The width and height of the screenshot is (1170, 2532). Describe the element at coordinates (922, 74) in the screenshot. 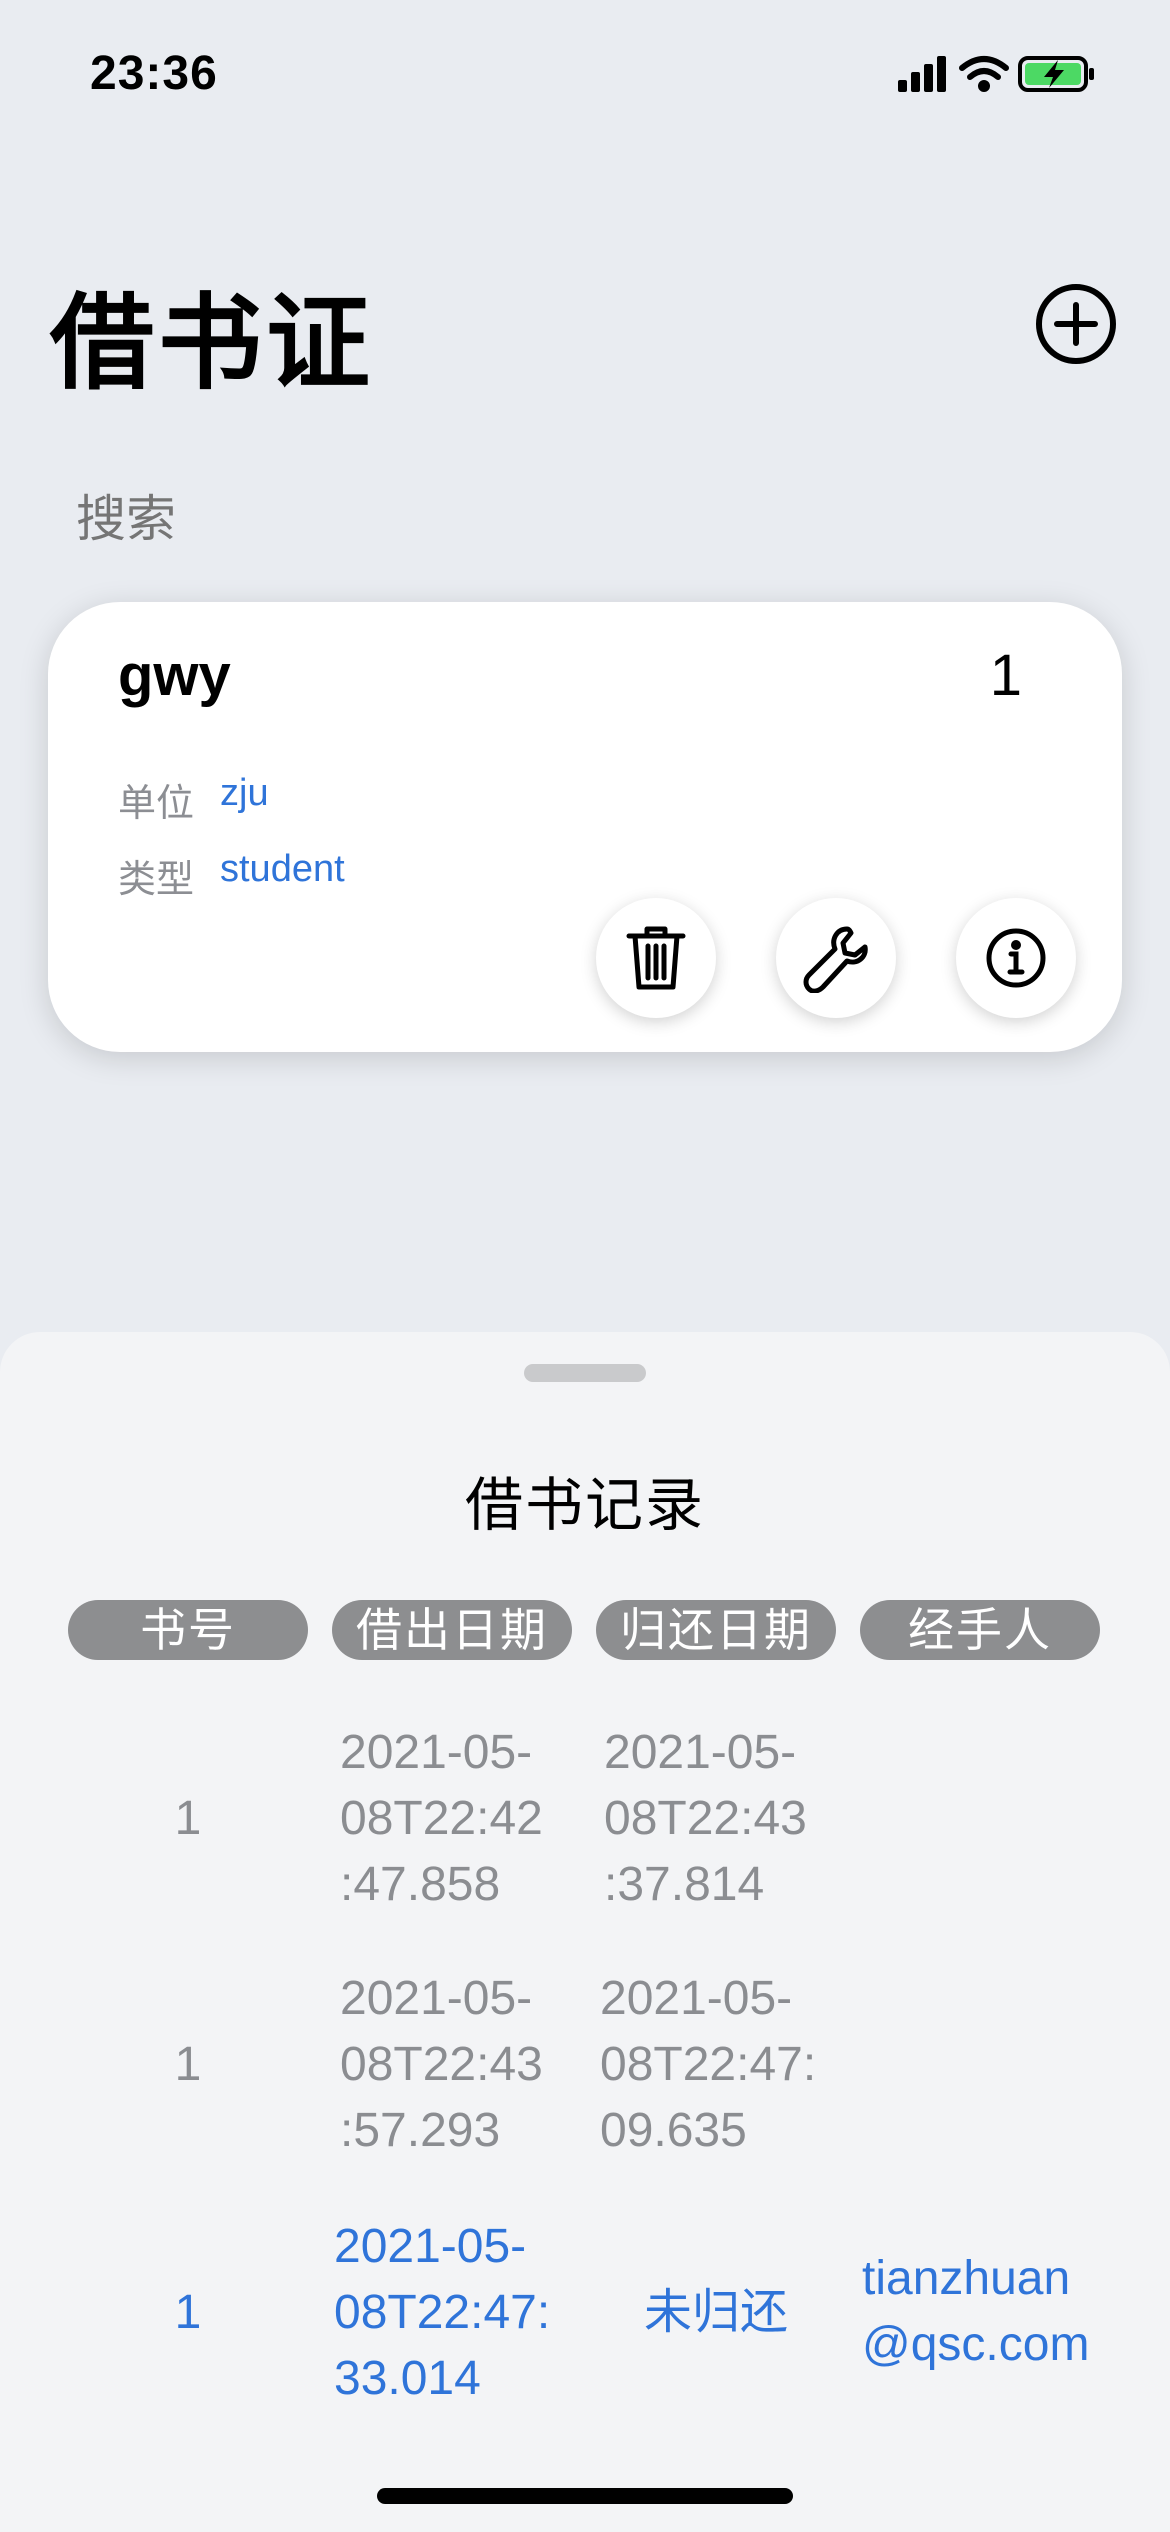

I see `signal-icon` at that location.